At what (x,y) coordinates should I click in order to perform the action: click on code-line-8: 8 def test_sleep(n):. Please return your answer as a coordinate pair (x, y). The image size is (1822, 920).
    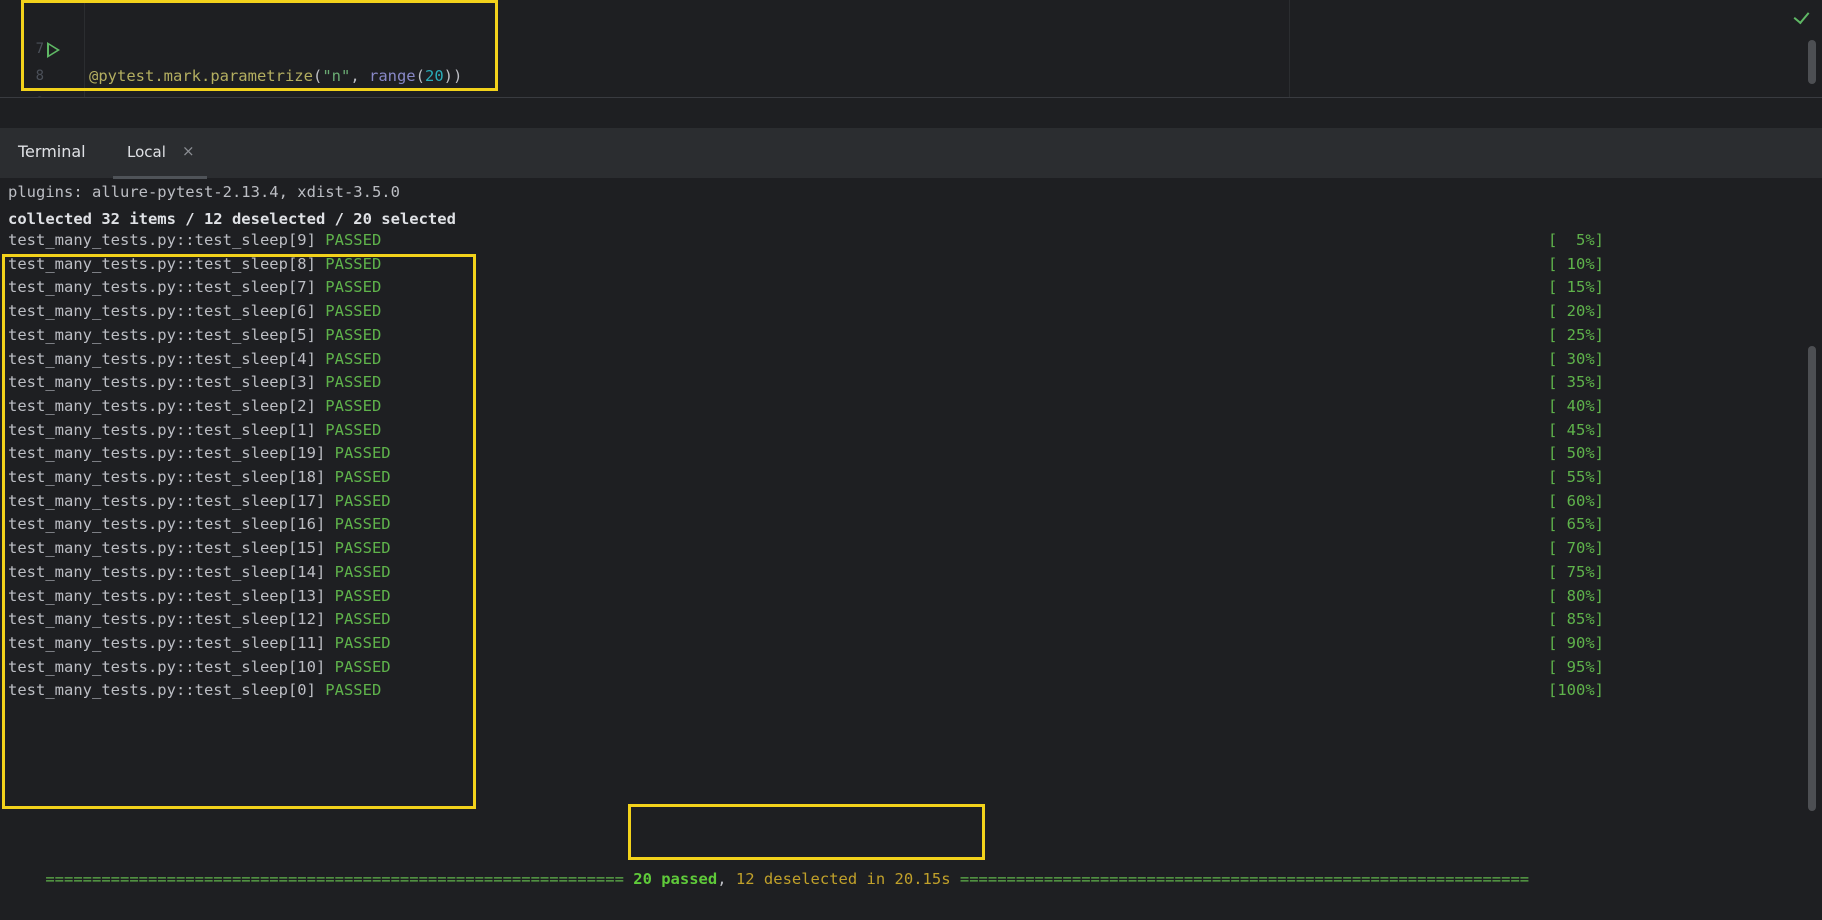
    Looking at the image, I should click on (644, 87).